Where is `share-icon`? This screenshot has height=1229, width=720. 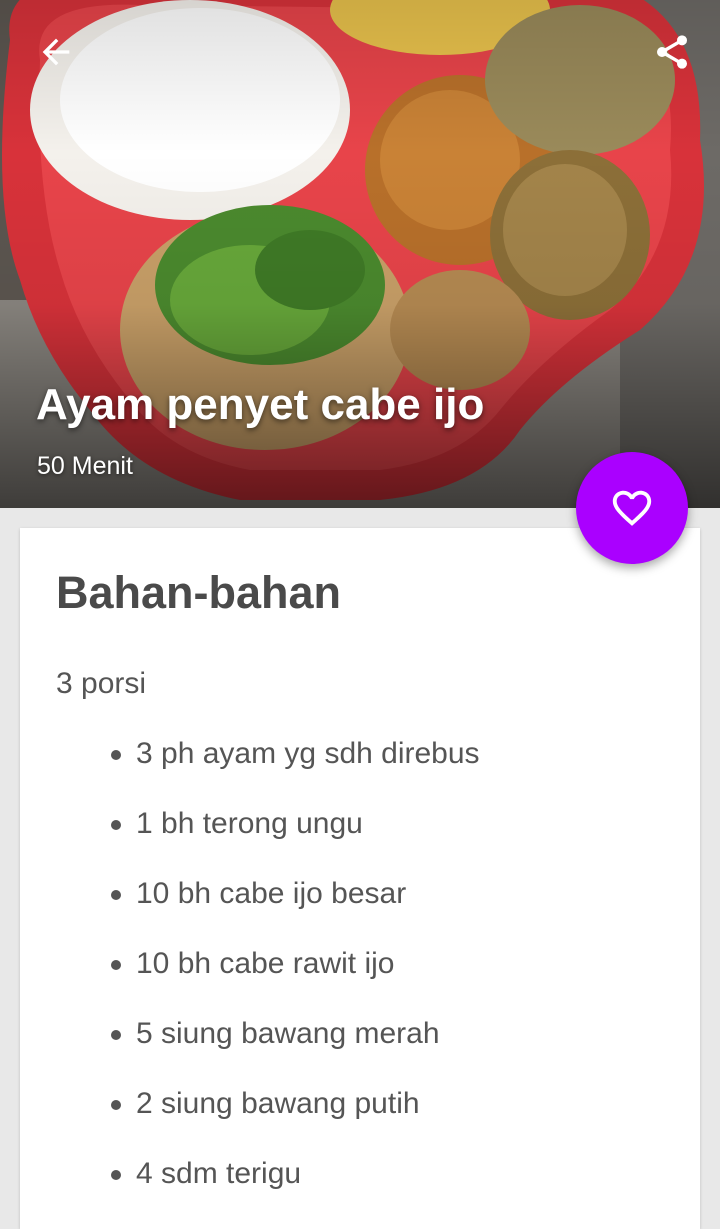
share-icon is located at coordinates (672, 52).